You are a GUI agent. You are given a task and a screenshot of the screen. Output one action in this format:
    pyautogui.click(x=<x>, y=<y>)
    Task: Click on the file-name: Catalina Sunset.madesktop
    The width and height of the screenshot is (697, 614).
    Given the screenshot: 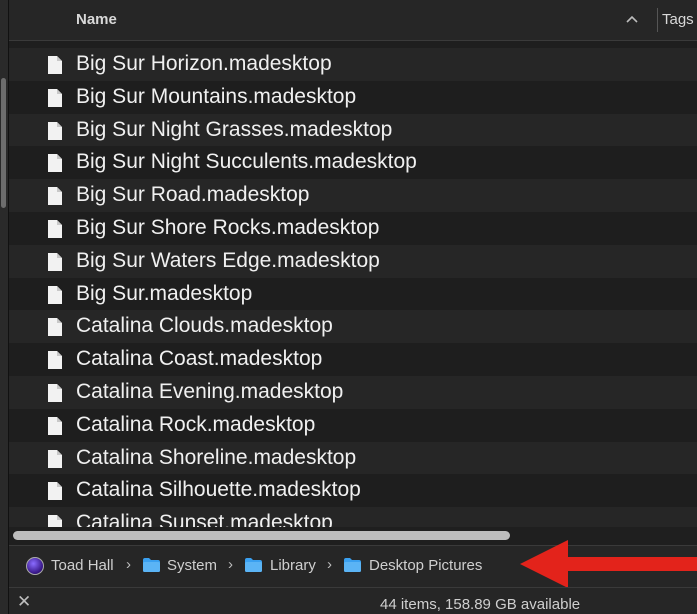 What is the action you would take?
    pyautogui.click(x=204, y=519)
    